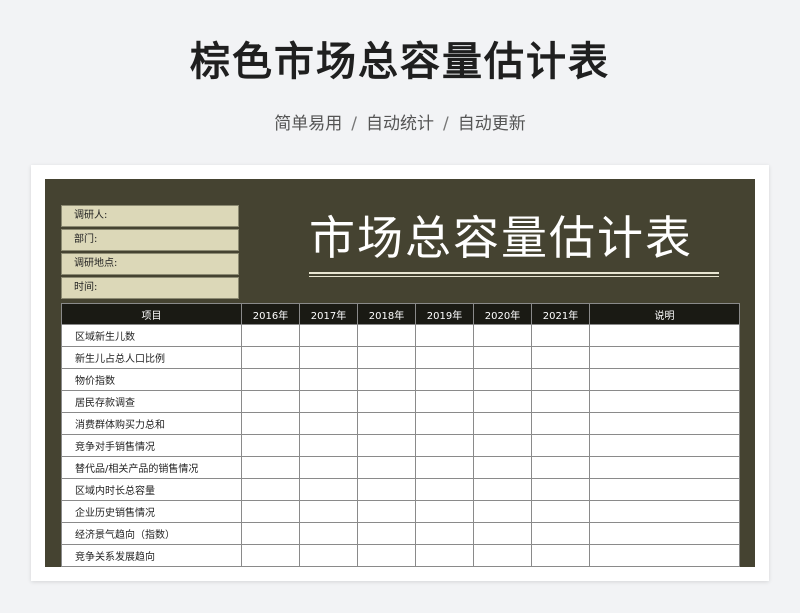 This screenshot has height=613, width=800. Describe the element at coordinates (501, 238) in the screenshot. I see `sheet-title: 市场总容量估计表` at that location.